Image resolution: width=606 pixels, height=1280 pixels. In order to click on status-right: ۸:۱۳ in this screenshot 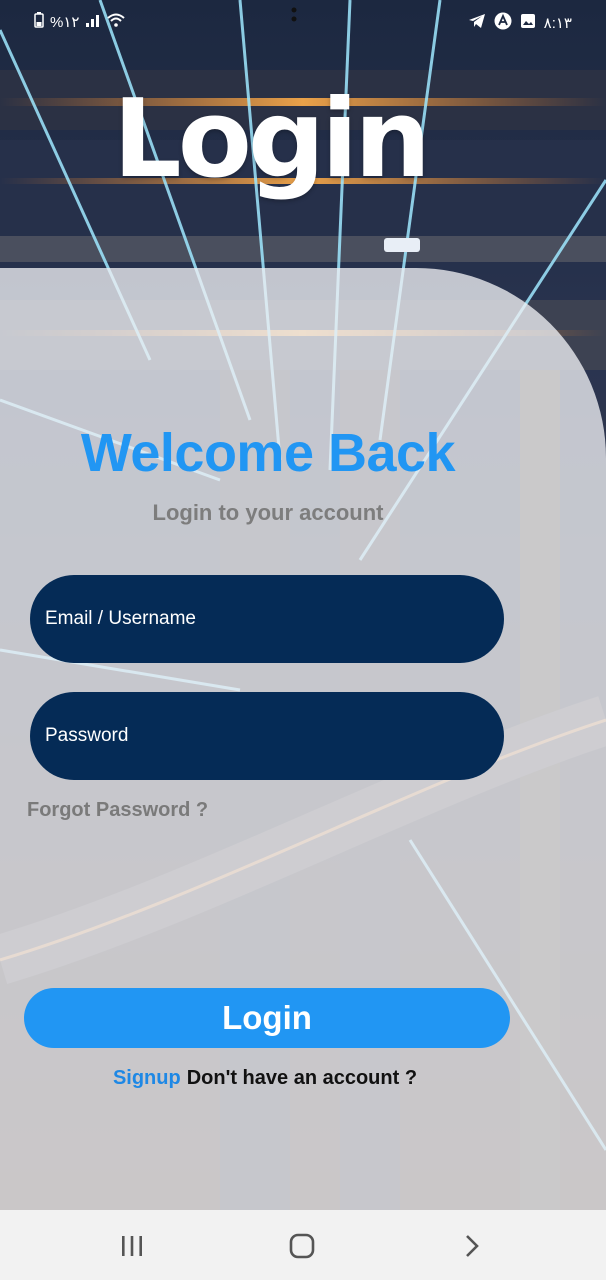, I will do `click(520, 23)`.